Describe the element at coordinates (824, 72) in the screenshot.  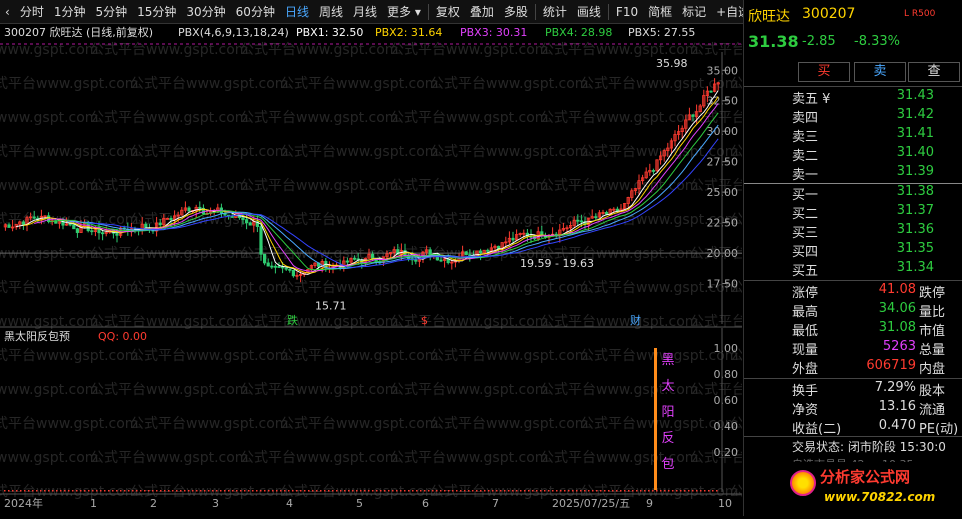
I see `buy-button: 买` at that location.